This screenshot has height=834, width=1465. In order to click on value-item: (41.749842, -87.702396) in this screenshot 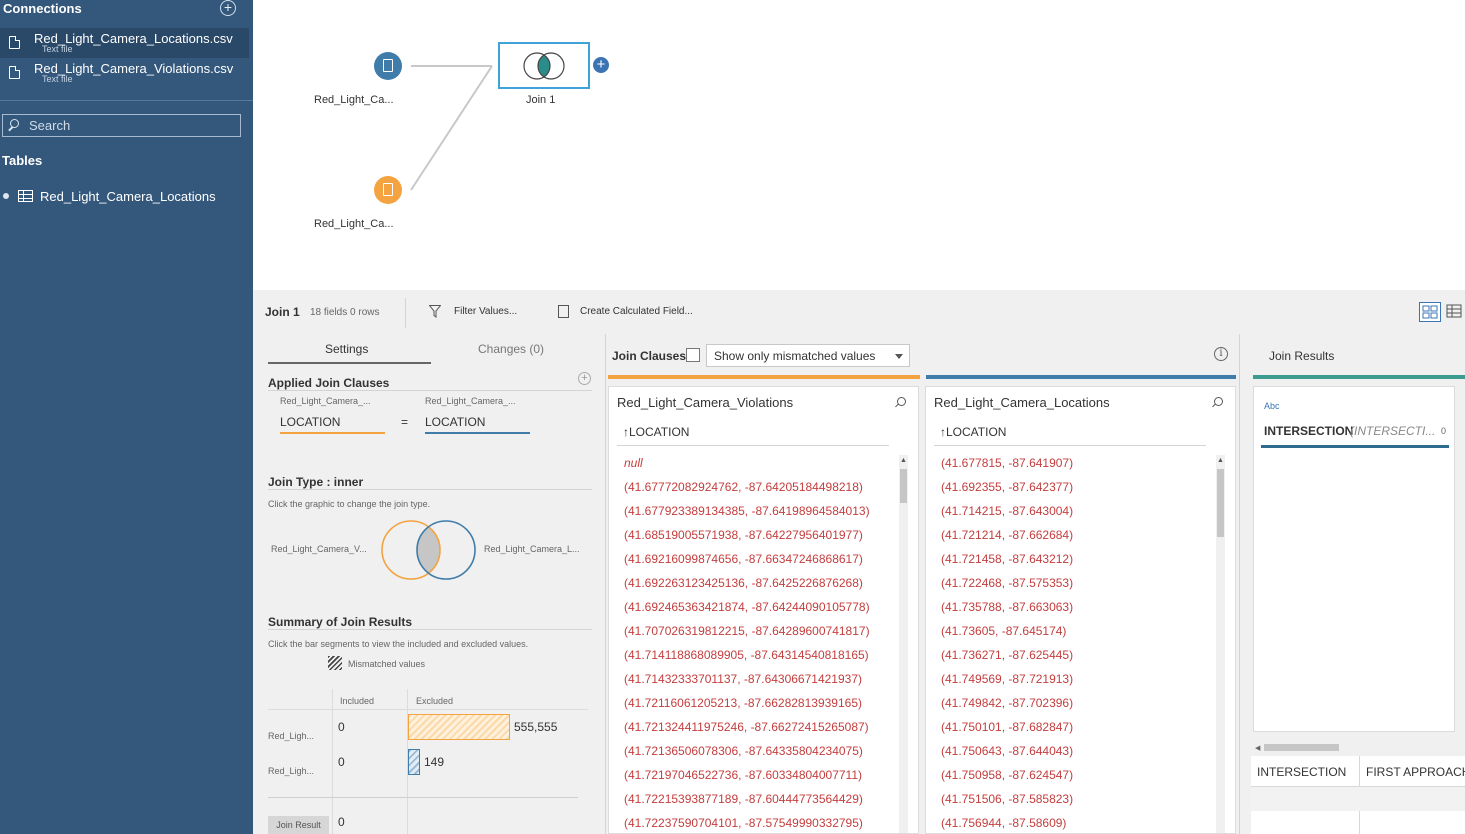, I will do `click(1007, 707)`.